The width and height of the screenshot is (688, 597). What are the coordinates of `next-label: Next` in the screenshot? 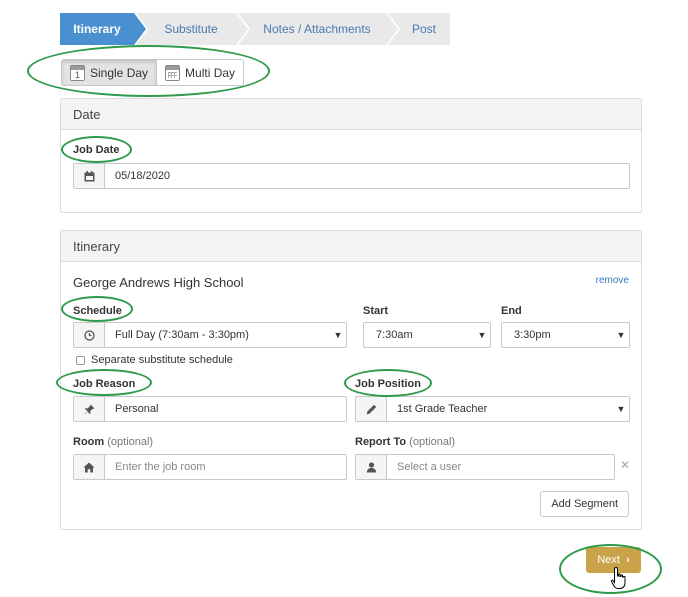 It's located at (608, 560).